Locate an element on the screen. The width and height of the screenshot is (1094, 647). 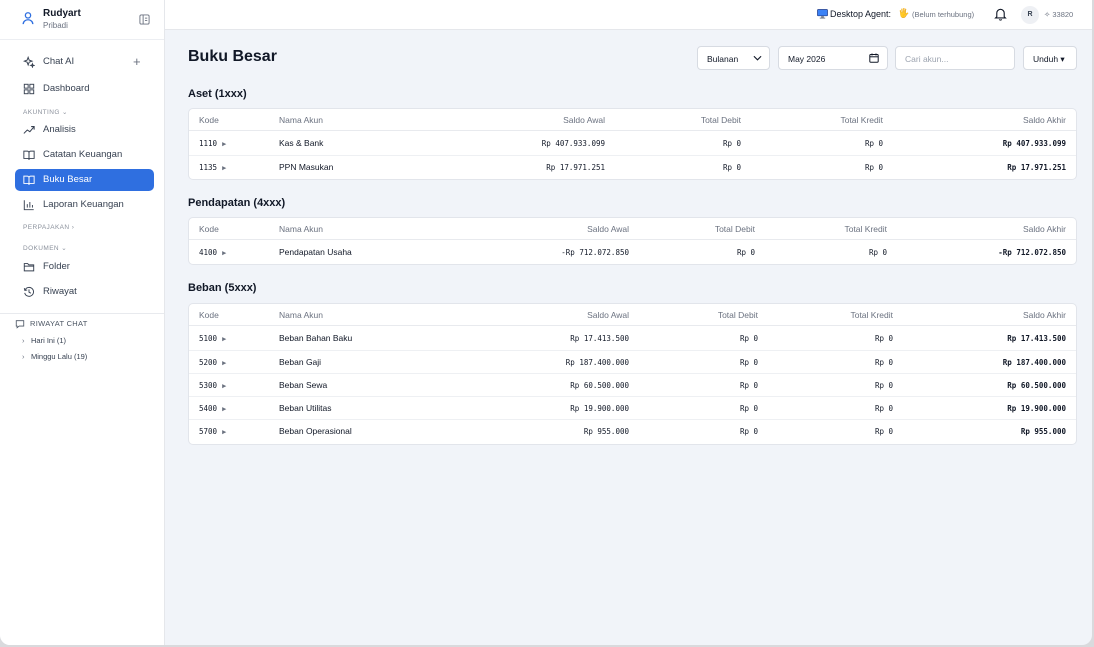
sidebar-collapse-icon is located at coordinates (144, 19).